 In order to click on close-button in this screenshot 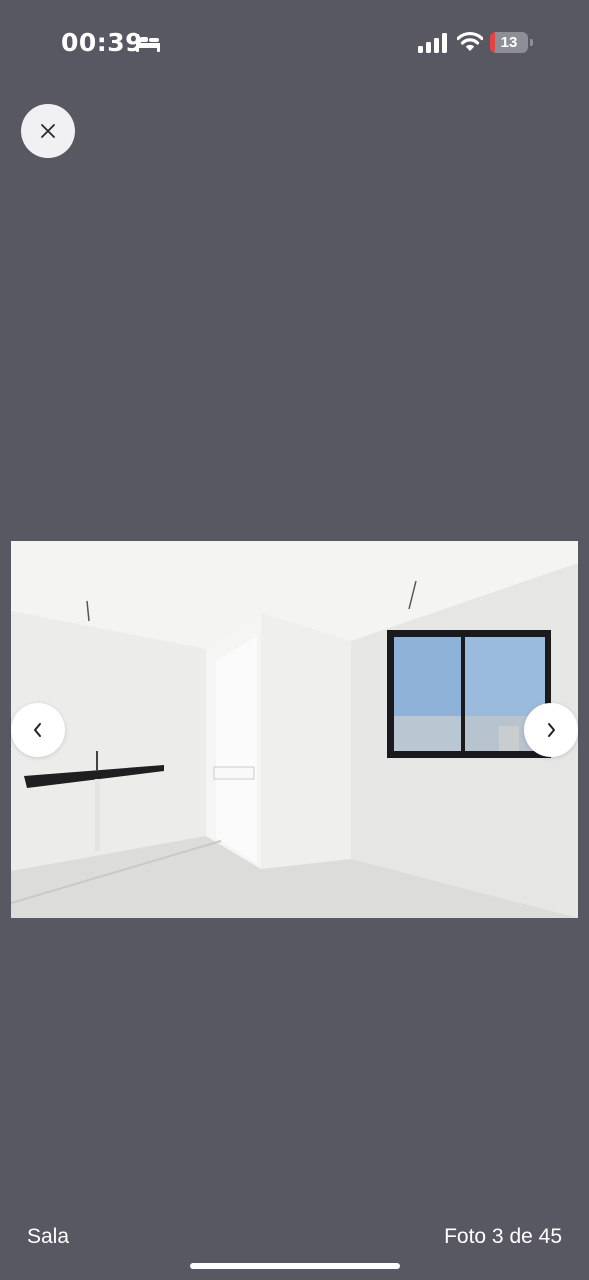, I will do `click(48, 131)`.